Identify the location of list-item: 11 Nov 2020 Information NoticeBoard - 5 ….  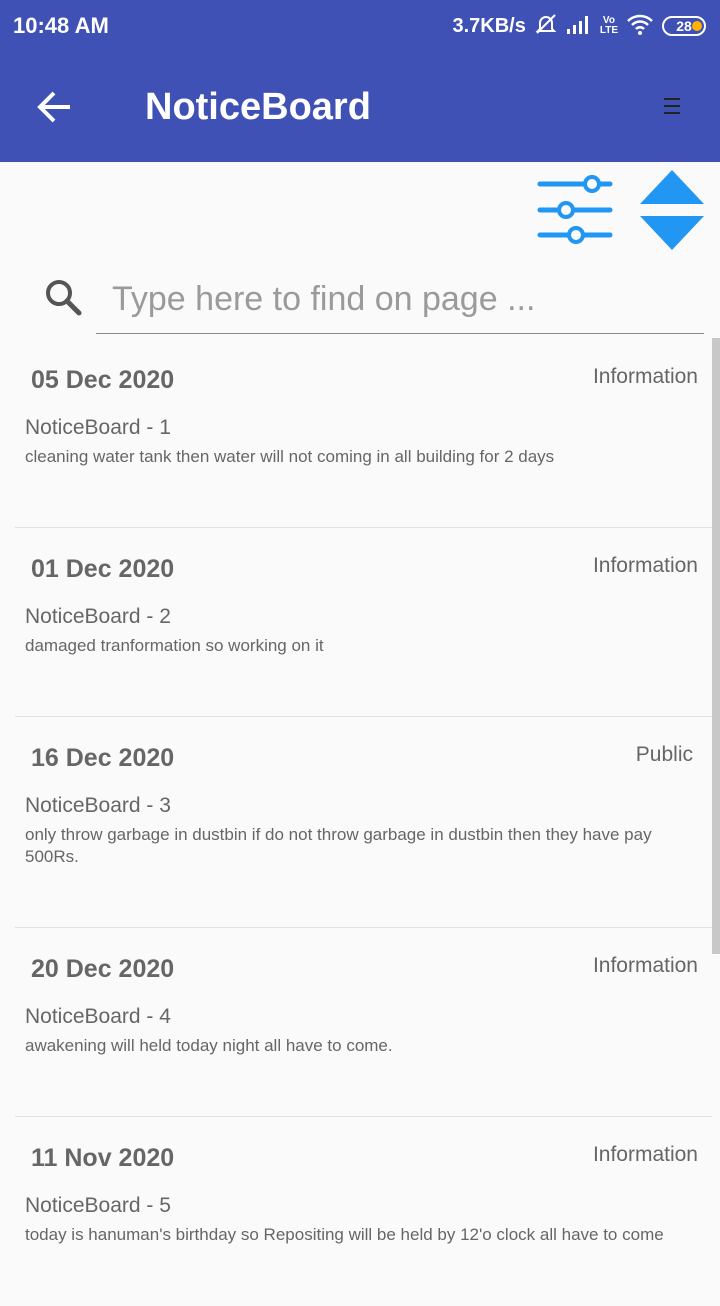
(363, 1212).